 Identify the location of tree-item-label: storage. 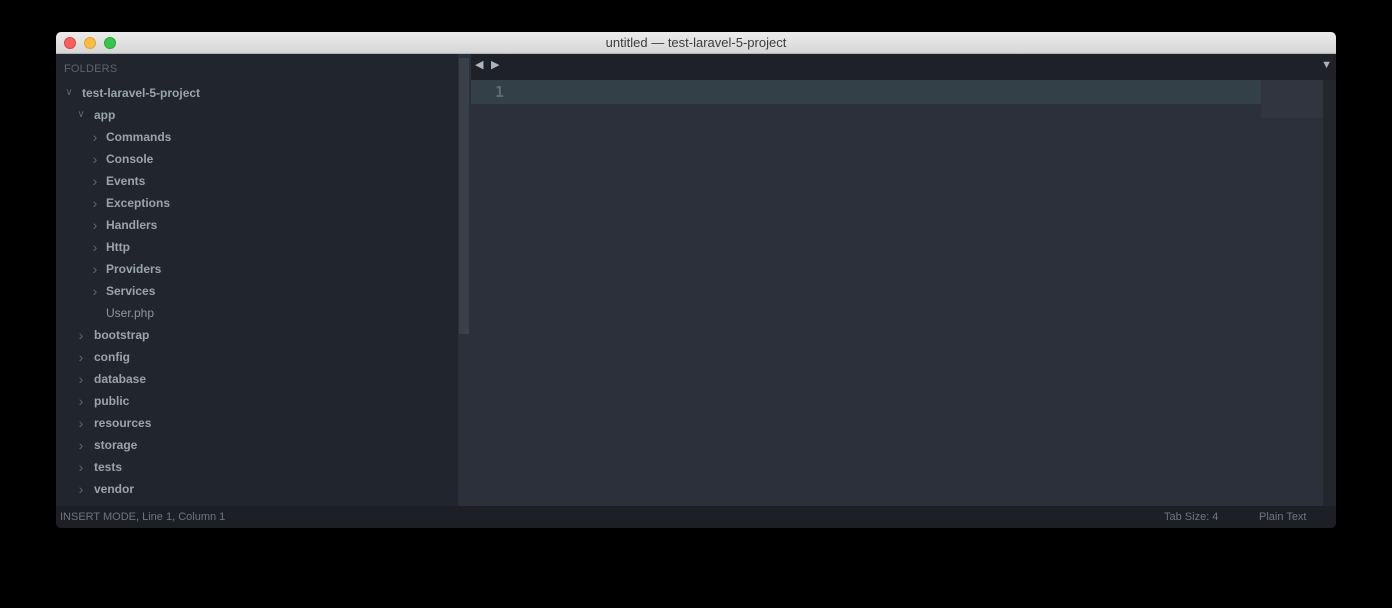
(116, 445).